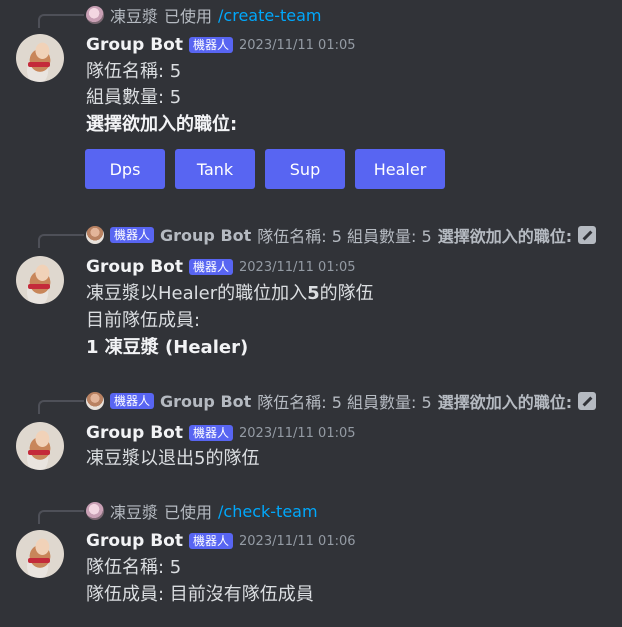 Image resolution: width=622 pixels, height=627 pixels. I want to click on message-line: 凍豆漿以Healer的職位加入5的隊伍, so click(230, 294).